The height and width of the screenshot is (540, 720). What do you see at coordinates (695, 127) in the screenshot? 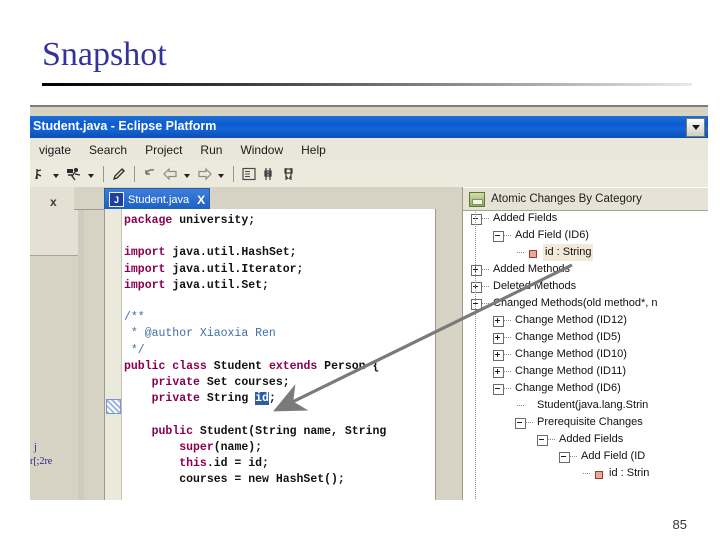
I see `chevron-down-icon` at bounding box center [695, 127].